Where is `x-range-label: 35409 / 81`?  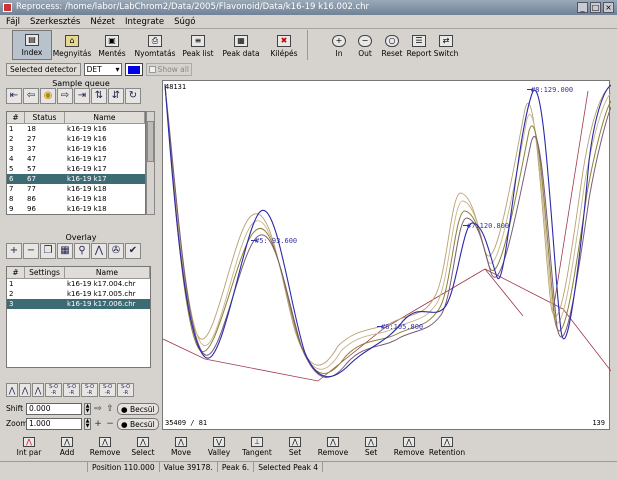 x-range-label: 35409 / 81 is located at coordinates (186, 423).